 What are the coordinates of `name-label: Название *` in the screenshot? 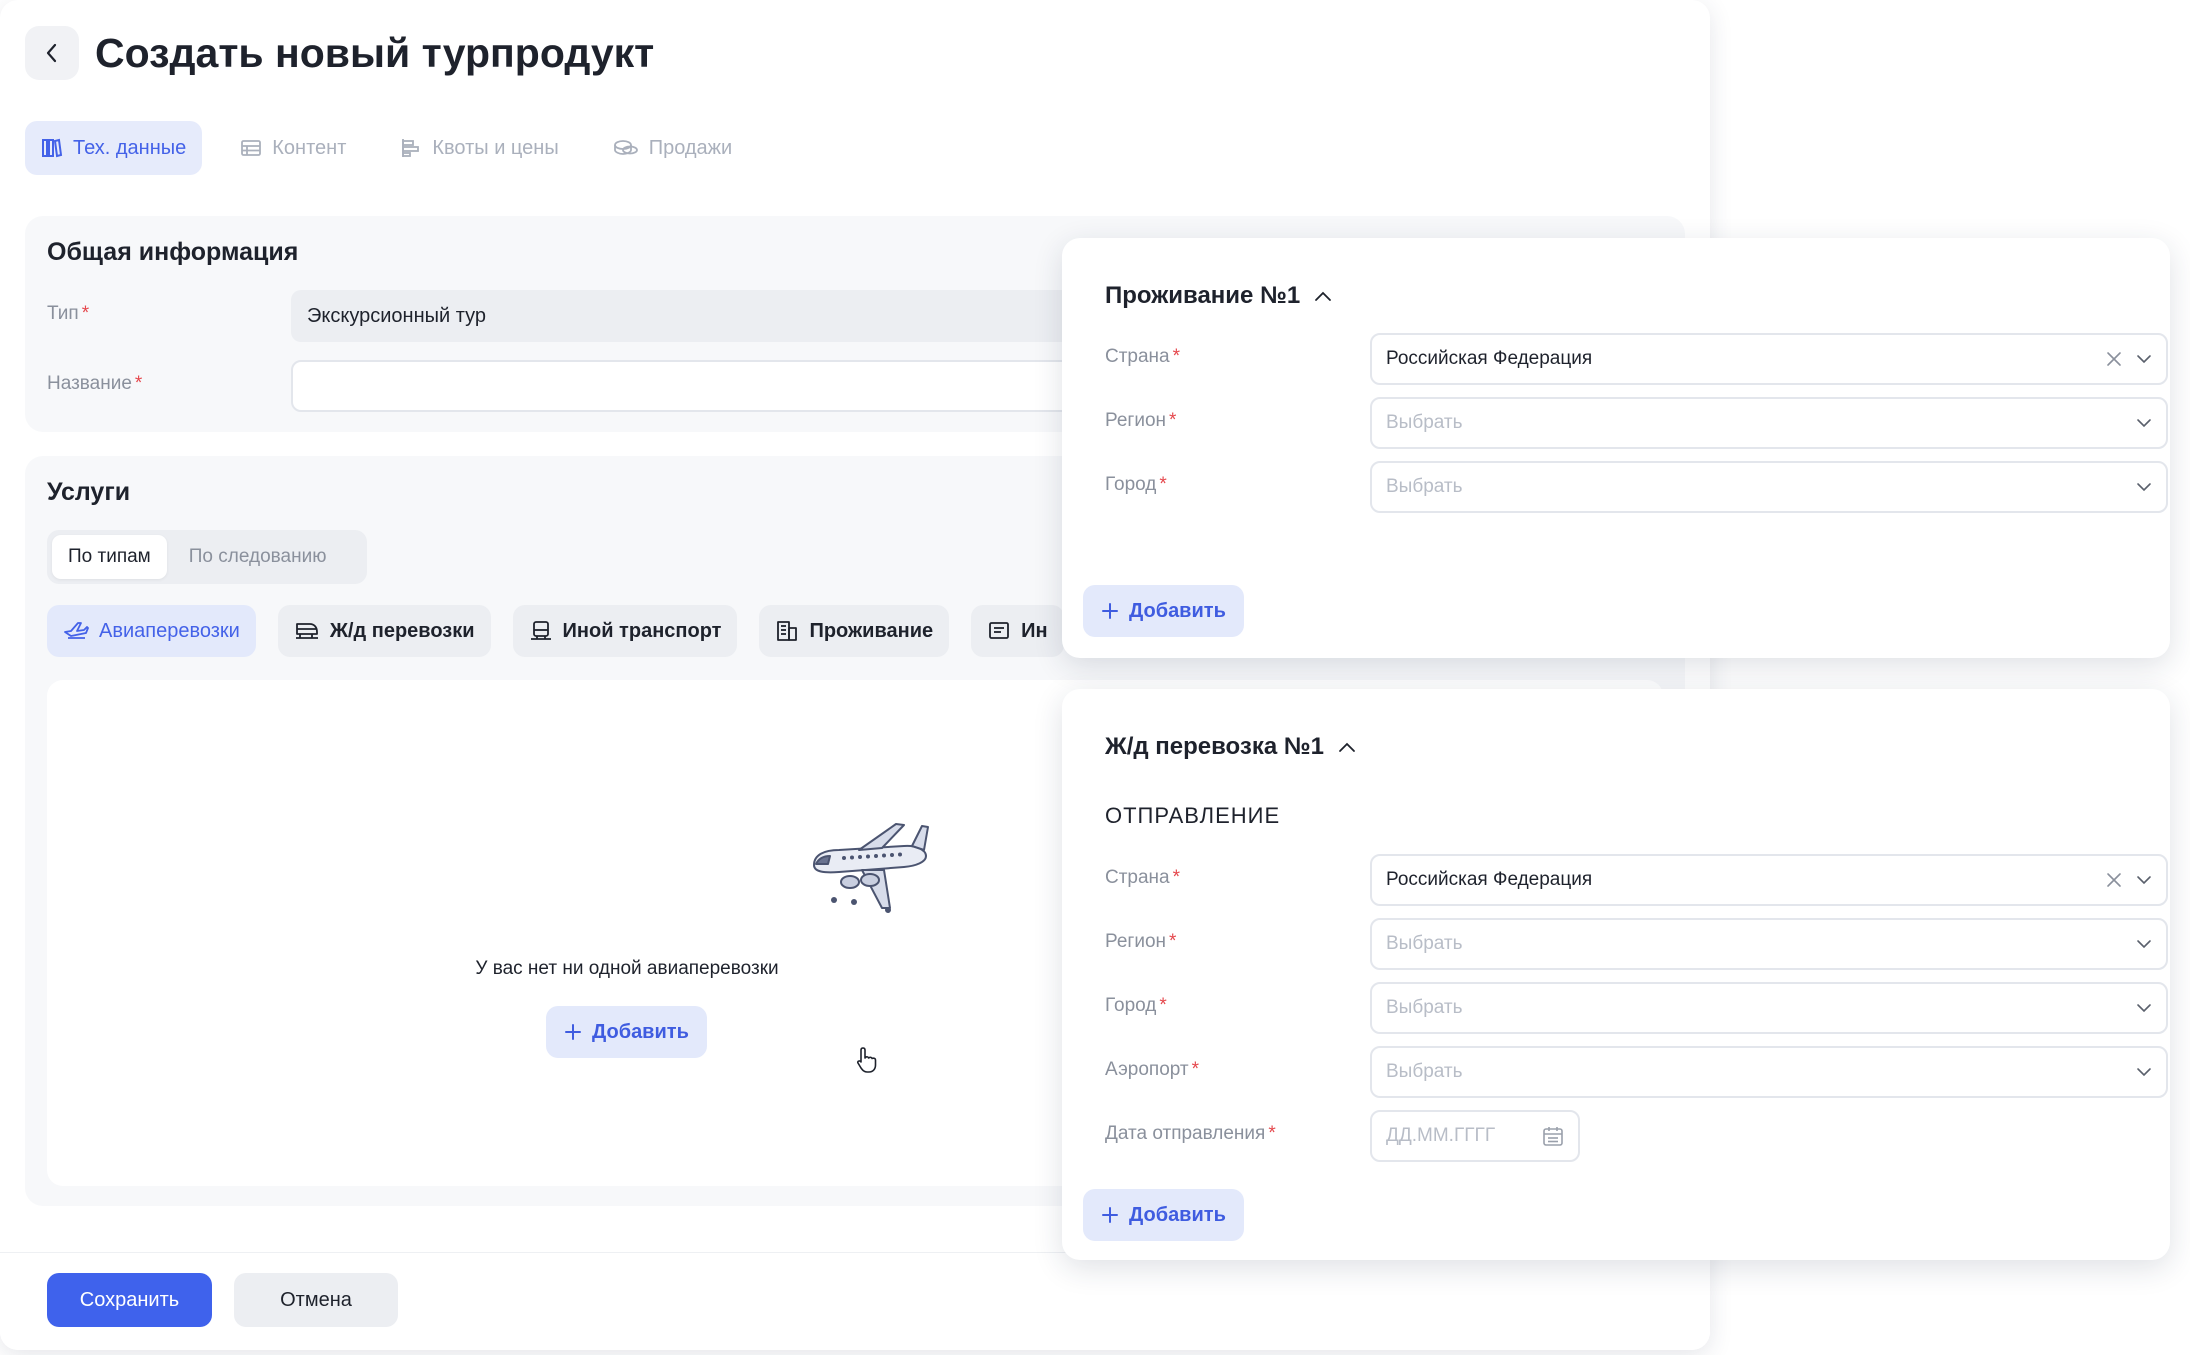 It's located at (95, 383).